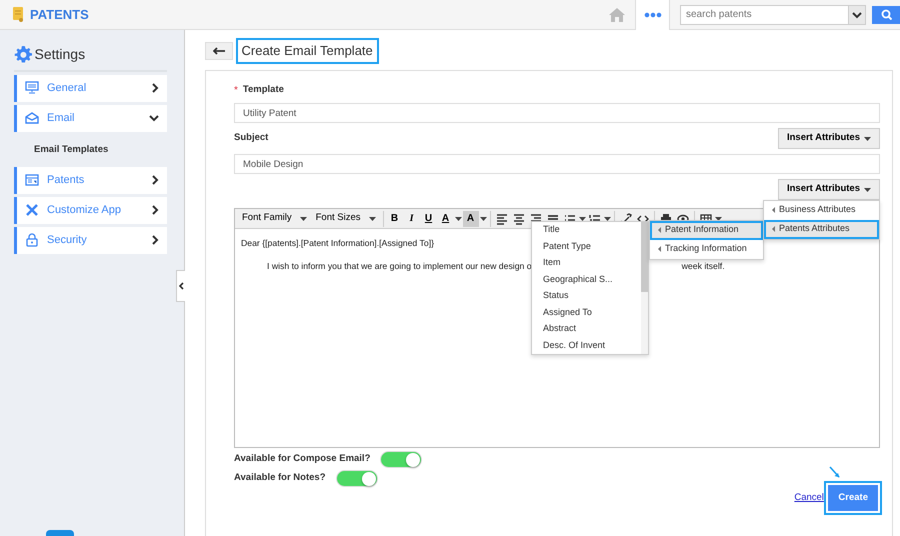  I want to click on menu-item: Tracking Information, so click(706, 249).